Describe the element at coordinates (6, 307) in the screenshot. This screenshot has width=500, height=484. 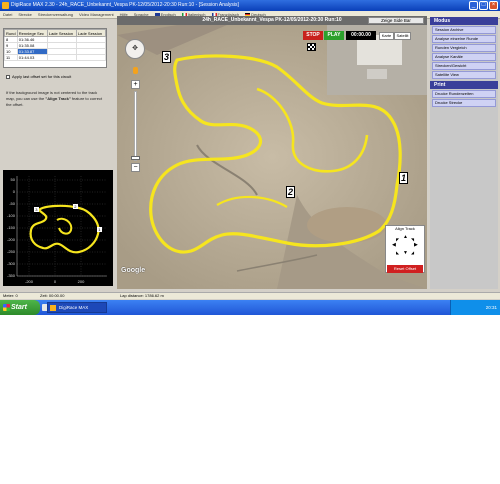
I see `windows-logo-icon` at that location.